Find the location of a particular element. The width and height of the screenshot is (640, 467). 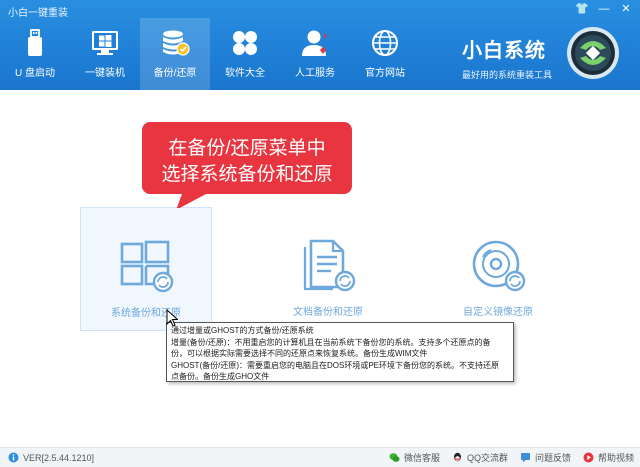

nav-one-click-install: 一键装机 is located at coordinates (105, 54).